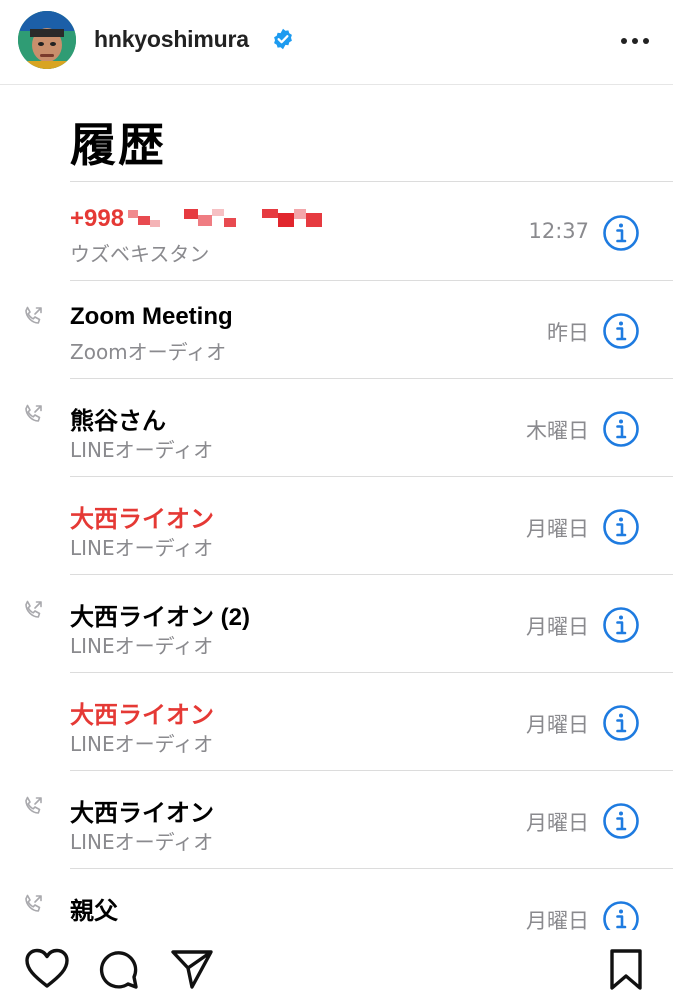 The height and width of the screenshot is (1000, 673). I want to click on verified-badge-icon, so click(283, 39).